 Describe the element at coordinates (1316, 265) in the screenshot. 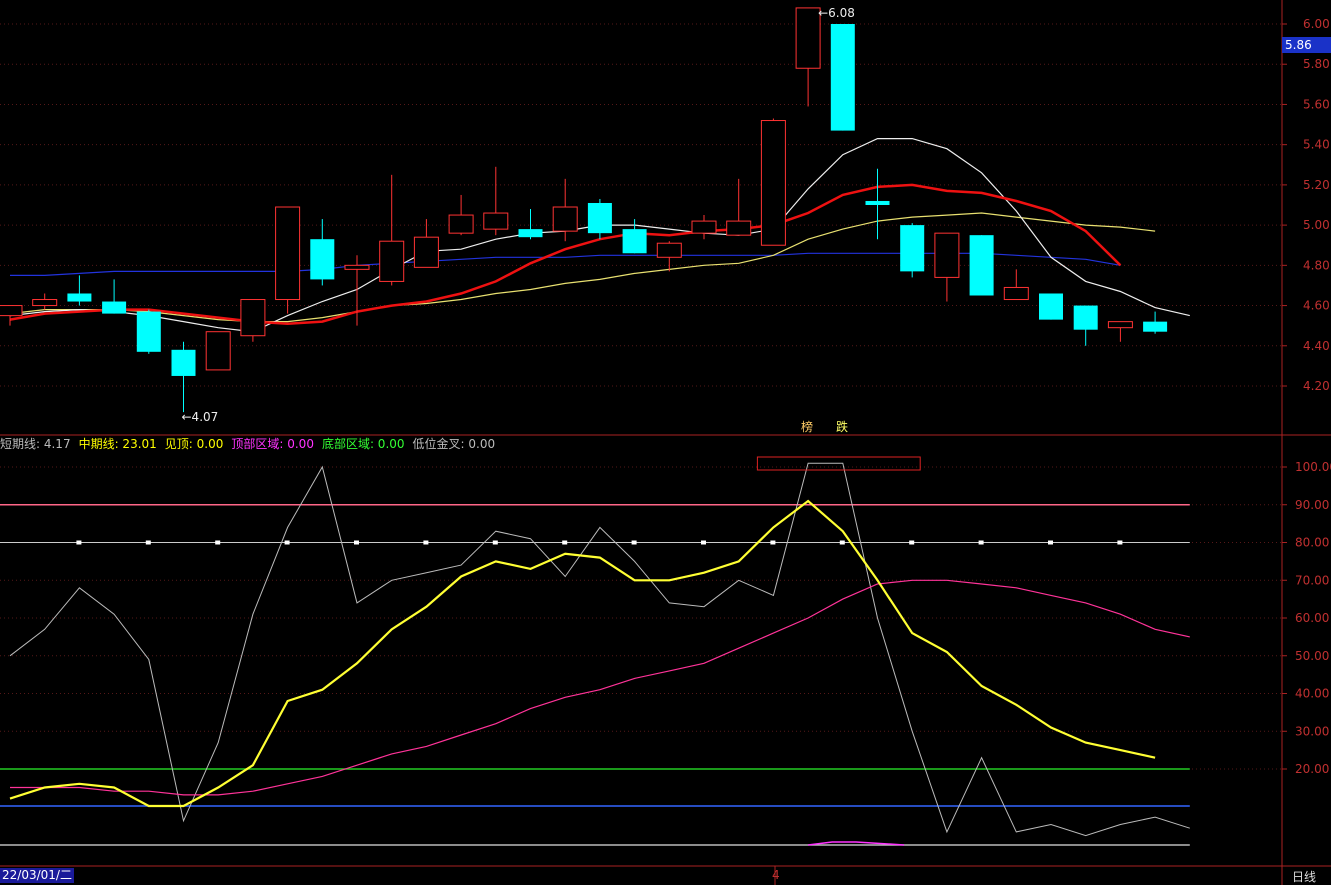

I see `price-tick-label: 4.80` at that location.